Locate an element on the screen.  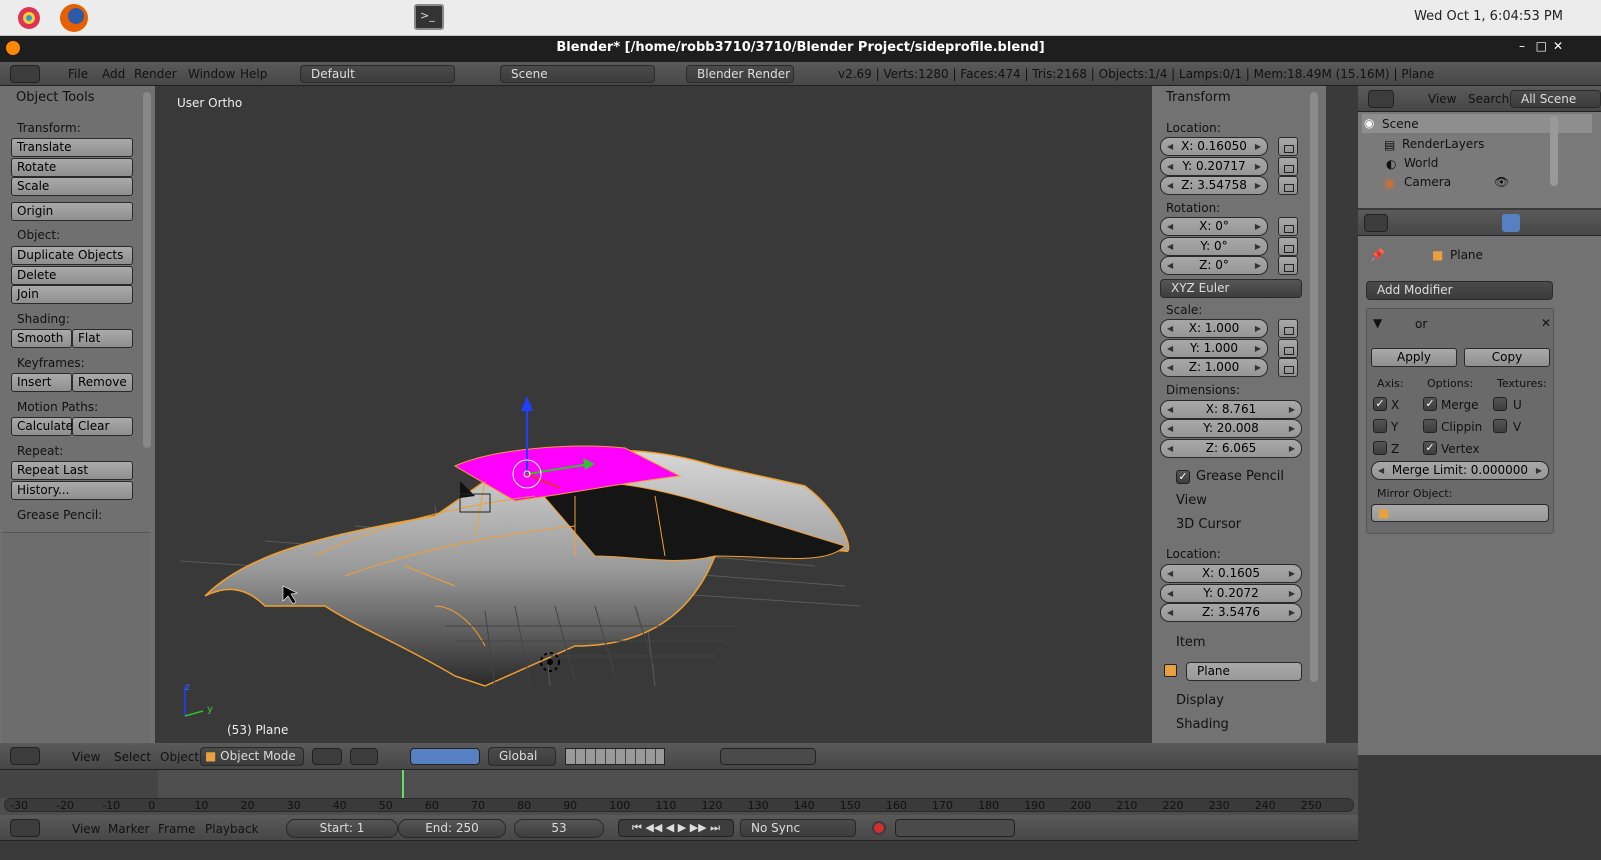
minimize-button: – is located at coordinates (1522, 46).